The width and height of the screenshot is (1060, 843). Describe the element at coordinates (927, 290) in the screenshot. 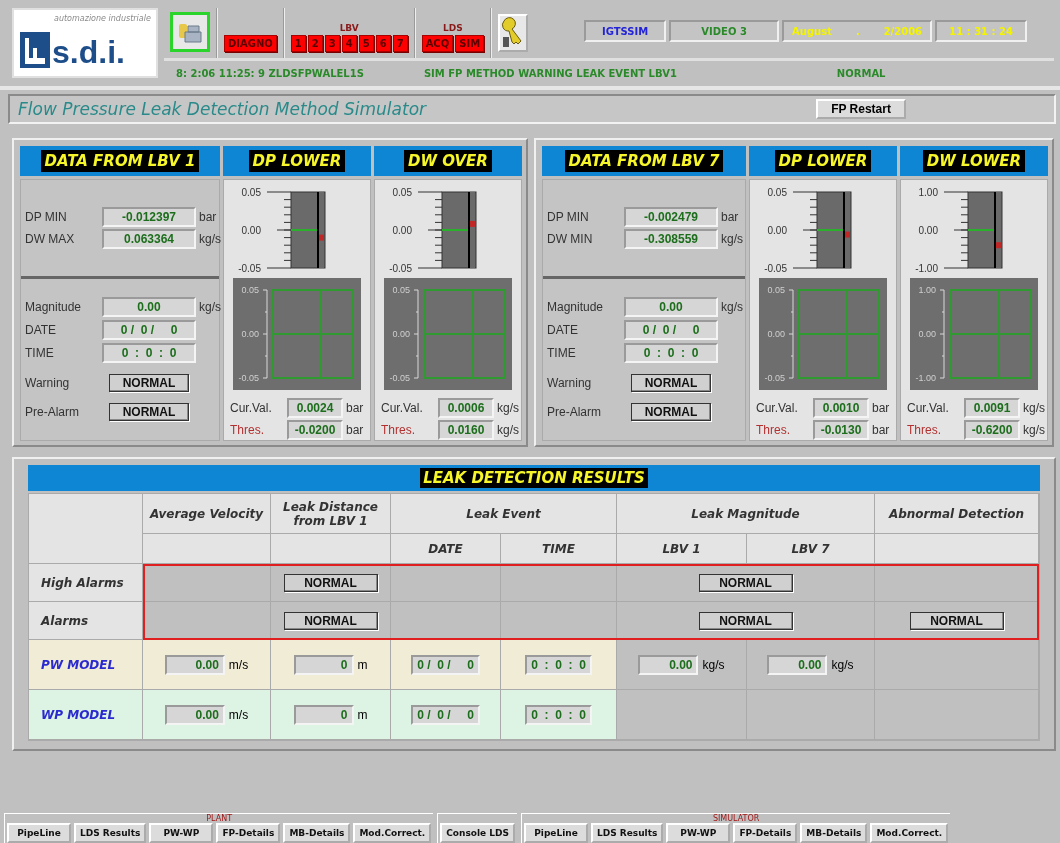

I see `axis-label: 1.00` at that location.